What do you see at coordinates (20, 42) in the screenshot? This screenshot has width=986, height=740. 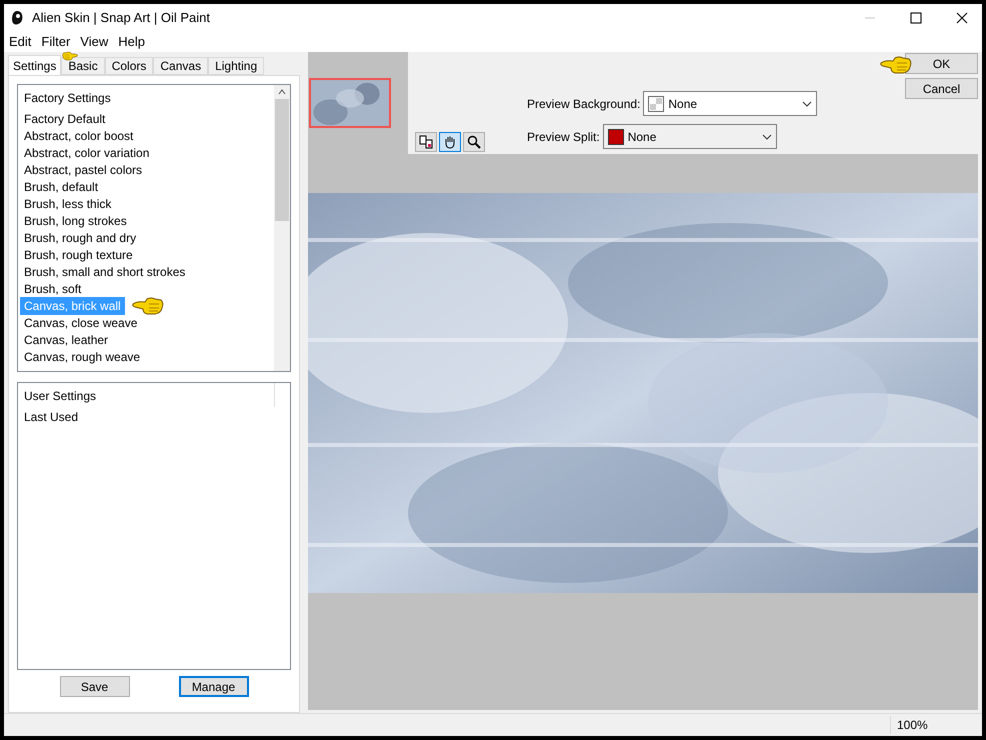 I see `menu-item: Edit` at bounding box center [20, 42].